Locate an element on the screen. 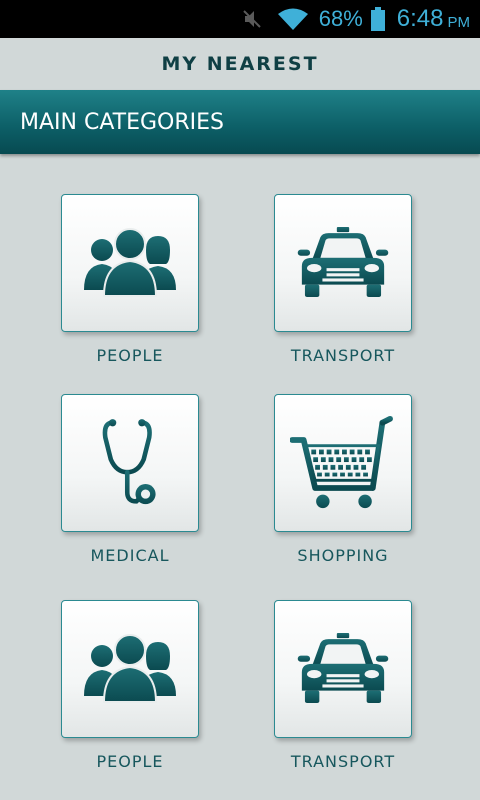  category-label: MEDICAL is located at coordinates (130, 555).